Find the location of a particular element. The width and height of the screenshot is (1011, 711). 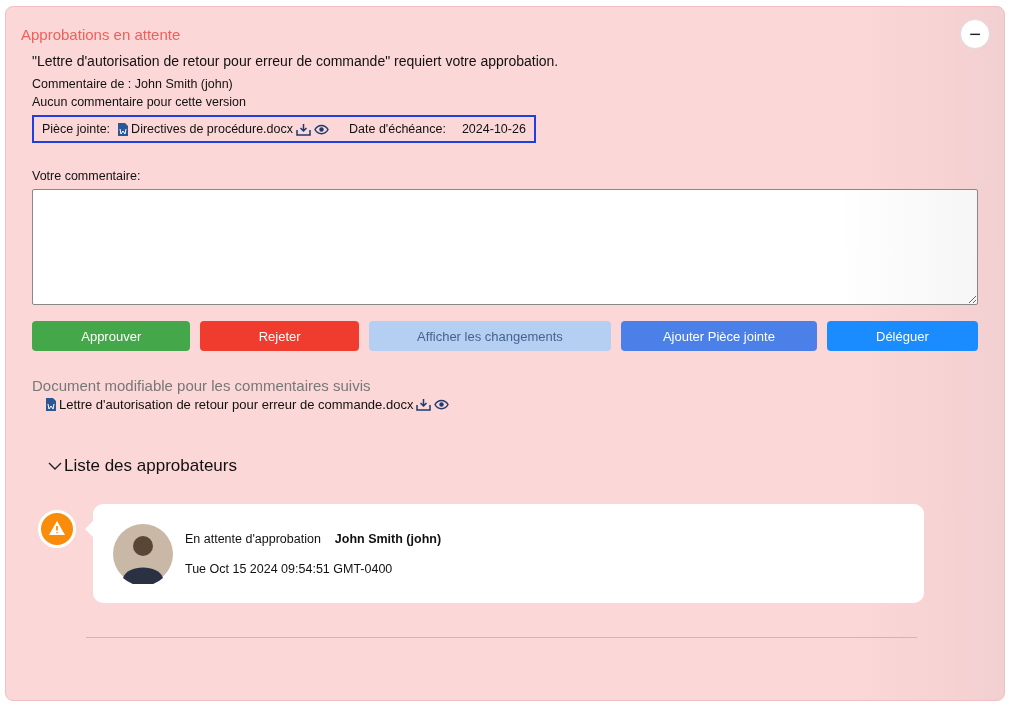

action-button: Déléguer is located at coordinates (902, 336).